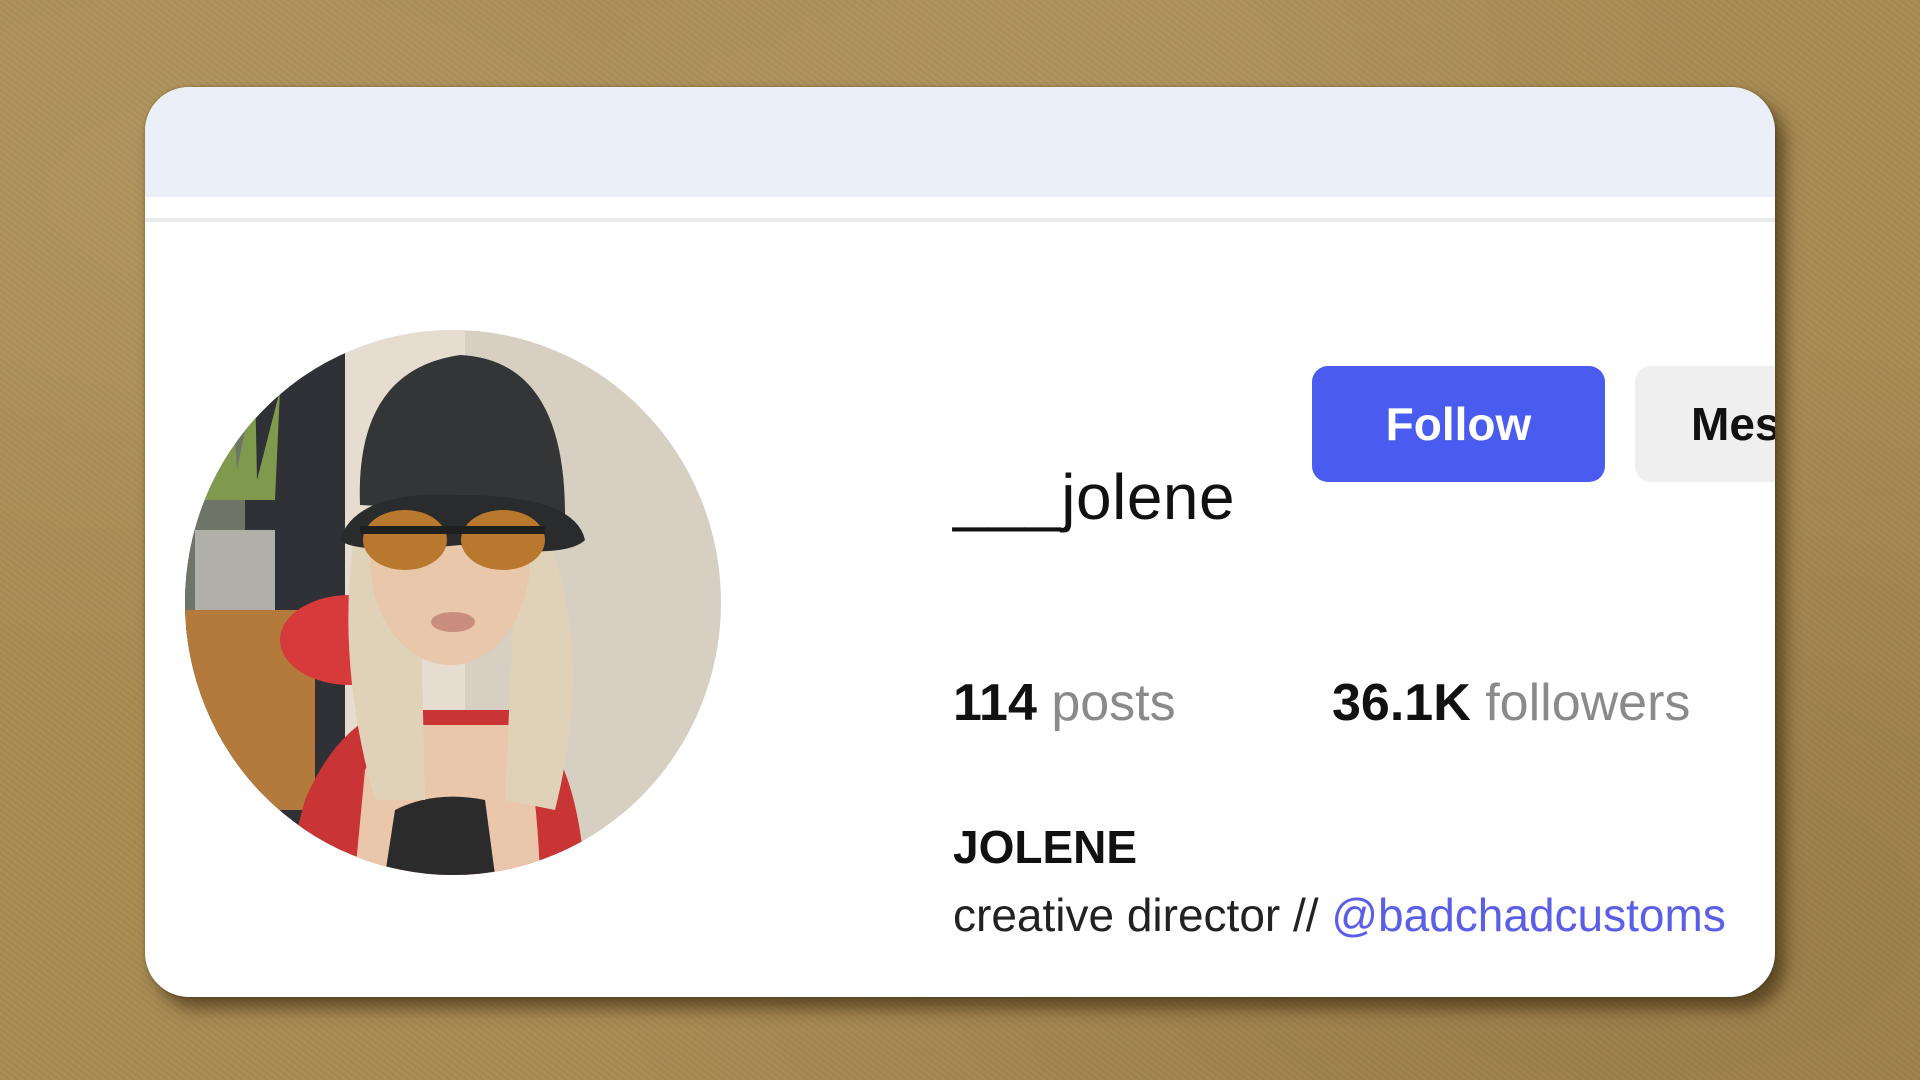 This screenshot has height=1080, width=1920. Describe the element at coordinates (1588, 703) in the screenshot. I see `followers-label: followers` at that location.